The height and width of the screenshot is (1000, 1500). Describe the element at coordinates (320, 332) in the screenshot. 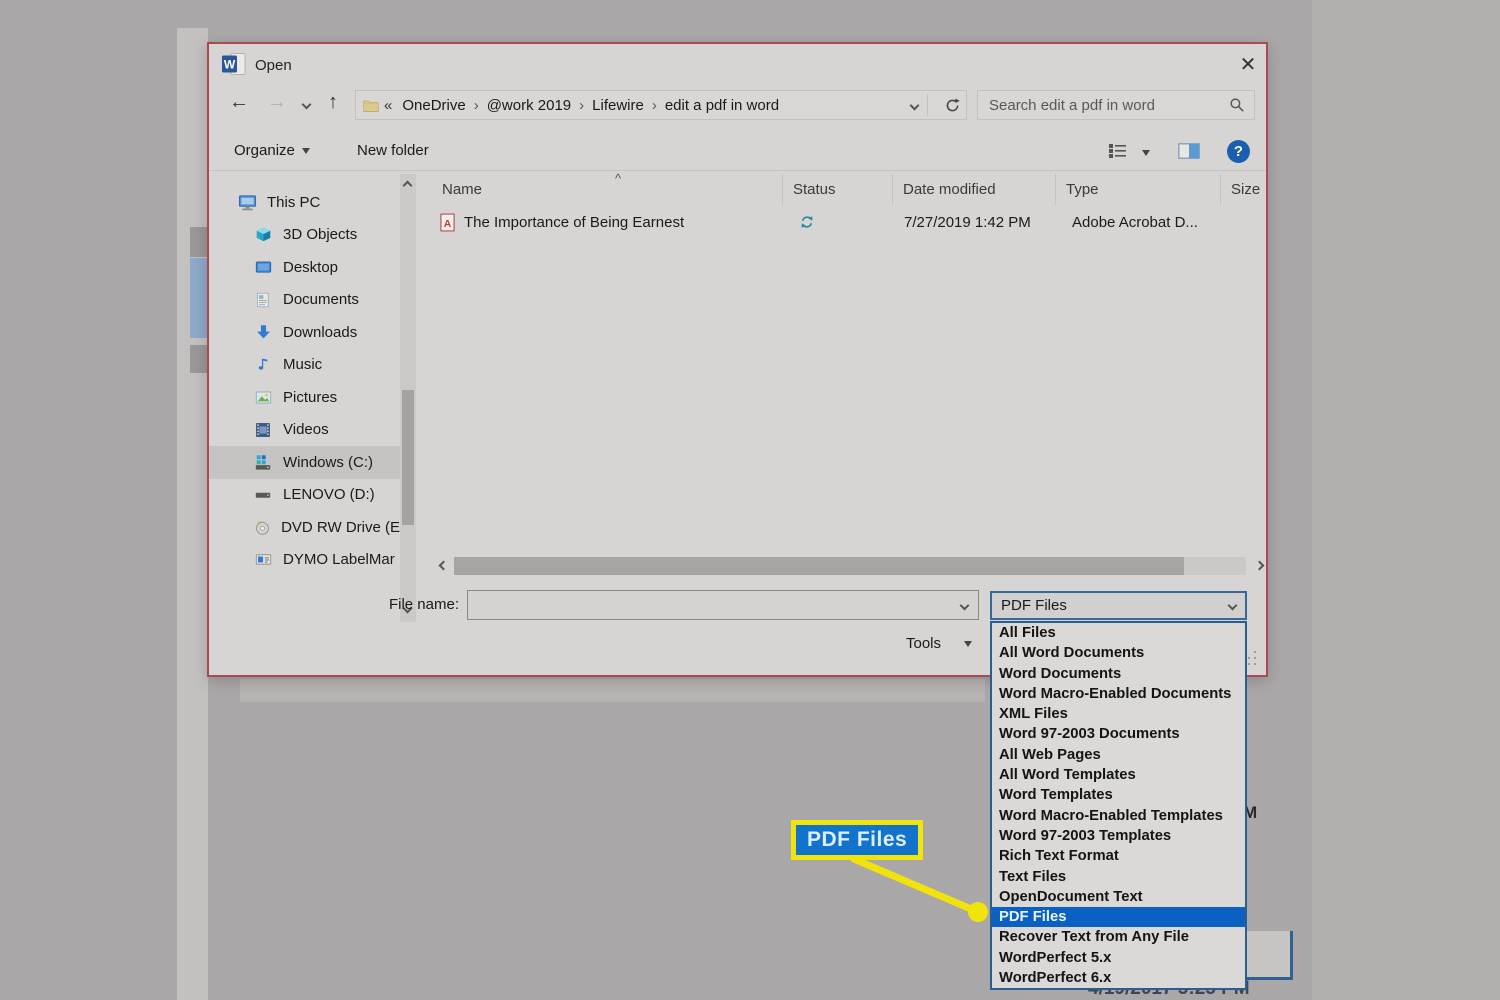

I see `sidebar-item-label: Downloads` at that location.